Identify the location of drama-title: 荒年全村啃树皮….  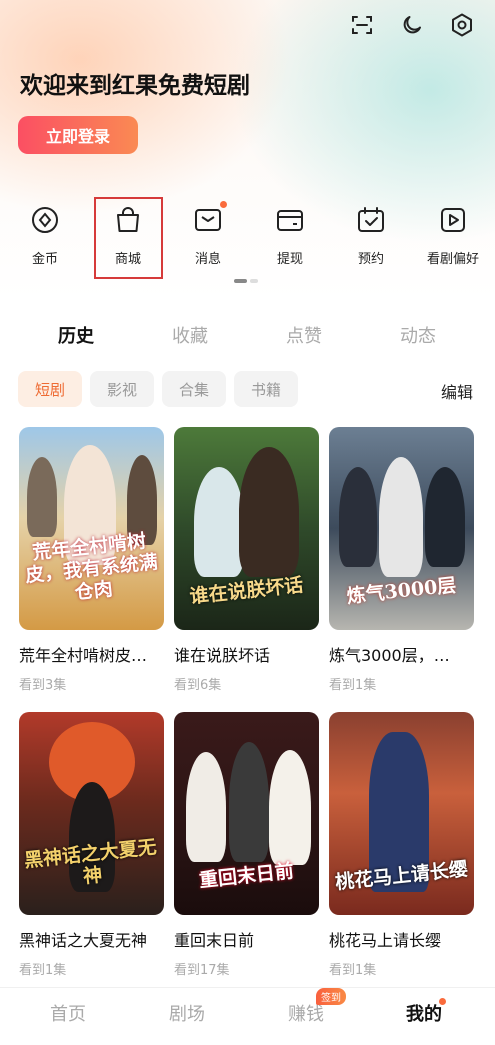
(83, 655).